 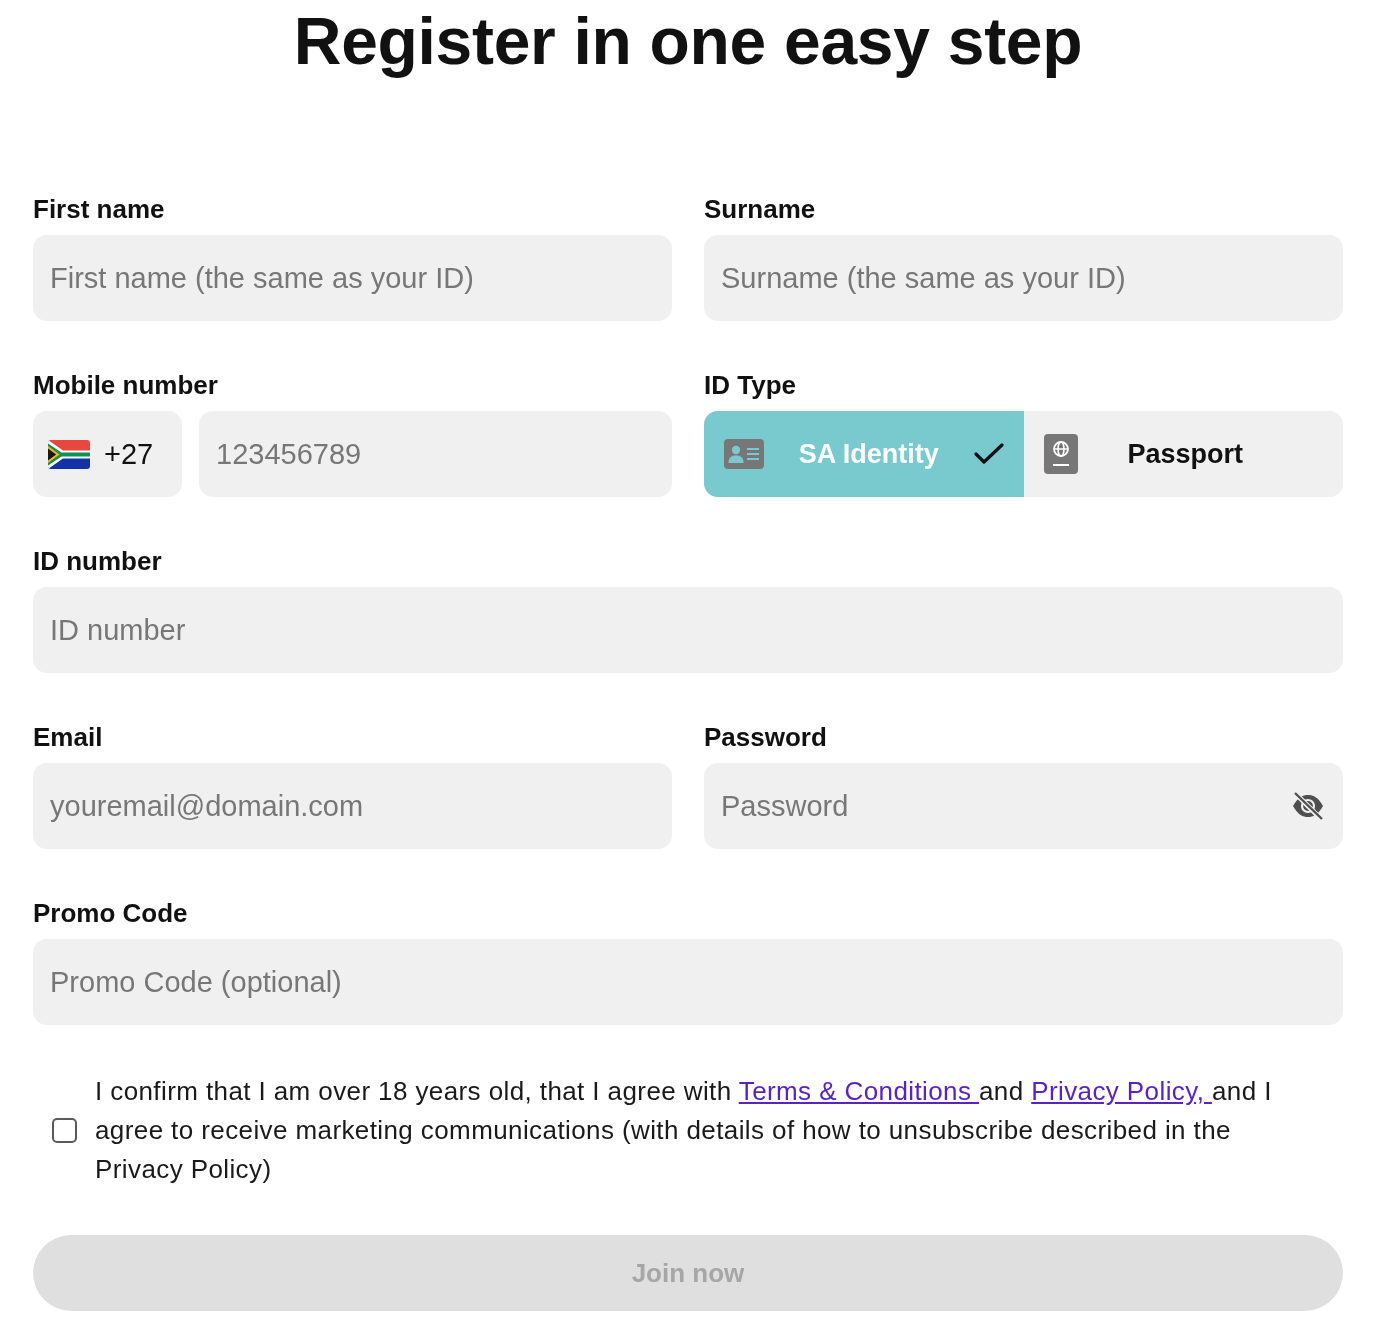 What do you see at coordinates (1023, 278) in the screenshot?
I see `input-field: Surname (the same as your ID)` at bounding box center [1023, 278].